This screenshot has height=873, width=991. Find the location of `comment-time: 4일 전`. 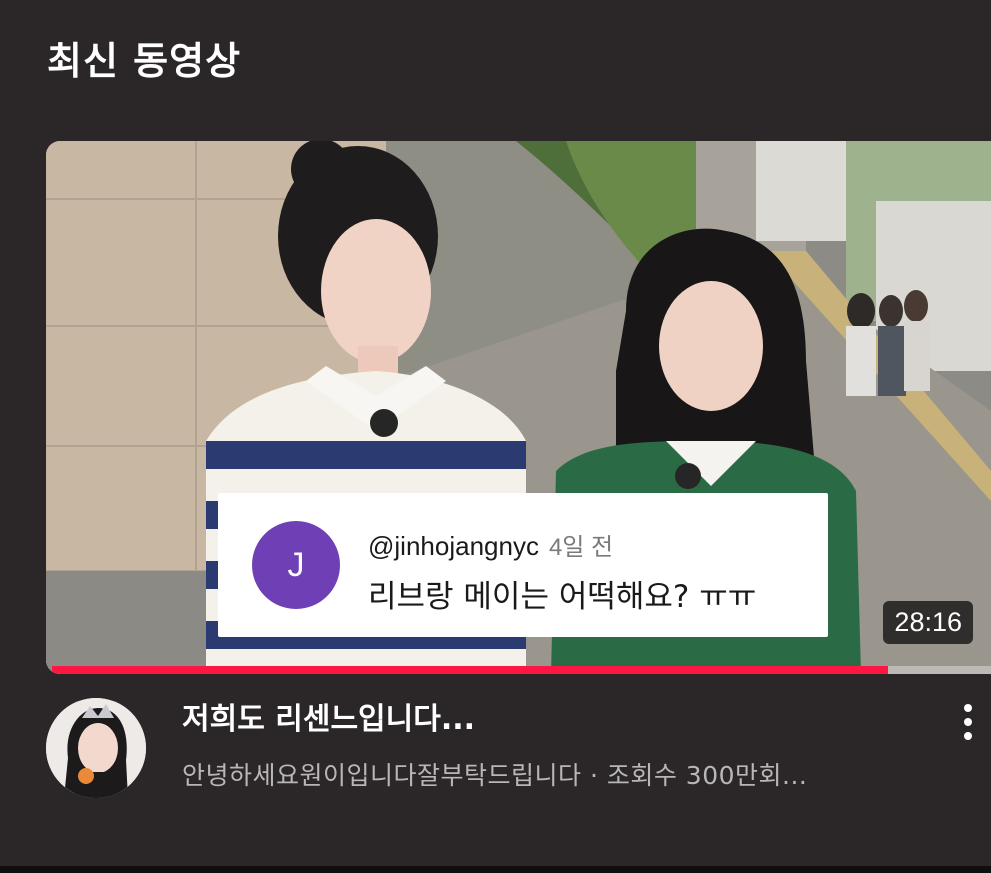

comment-time: 4일 전 is located at coordinates (581, 547).